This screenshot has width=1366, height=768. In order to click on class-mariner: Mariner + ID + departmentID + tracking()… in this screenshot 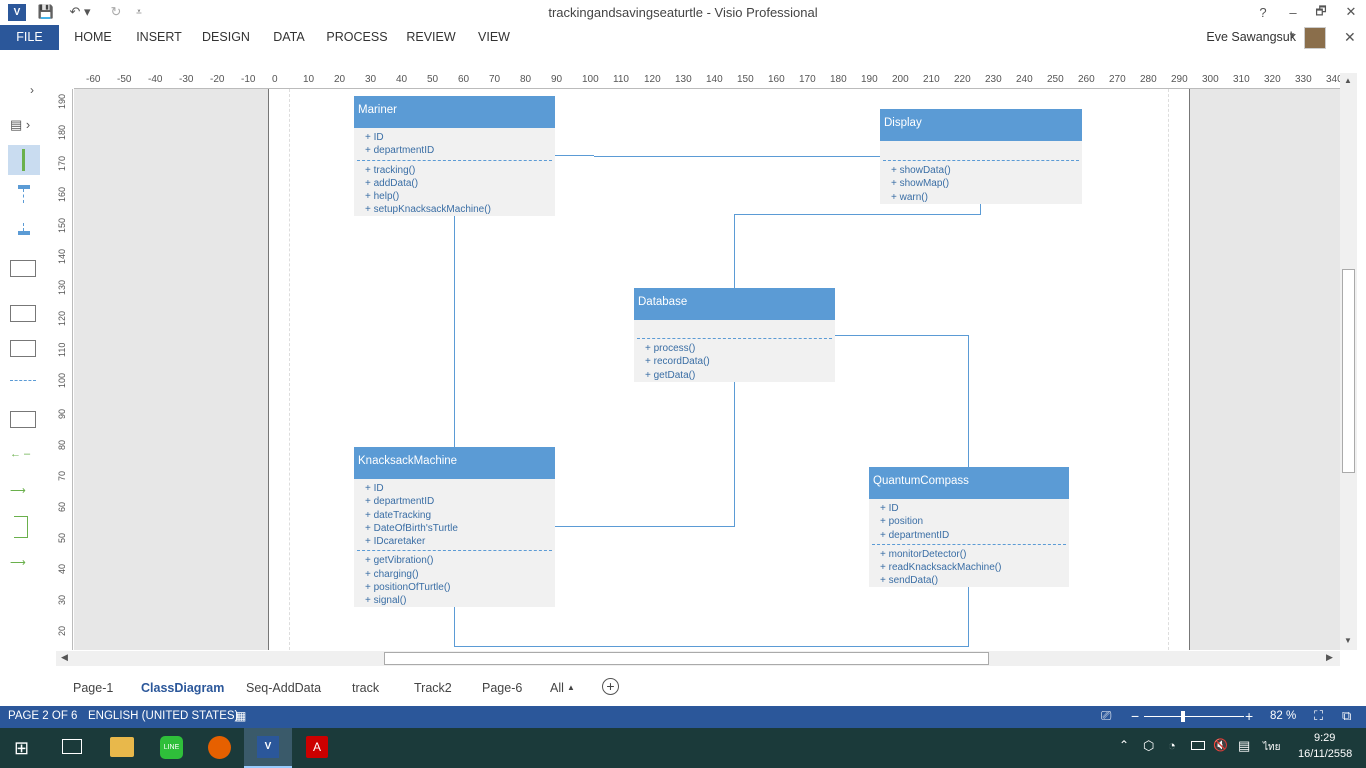, I will do `click(454, 156)`.